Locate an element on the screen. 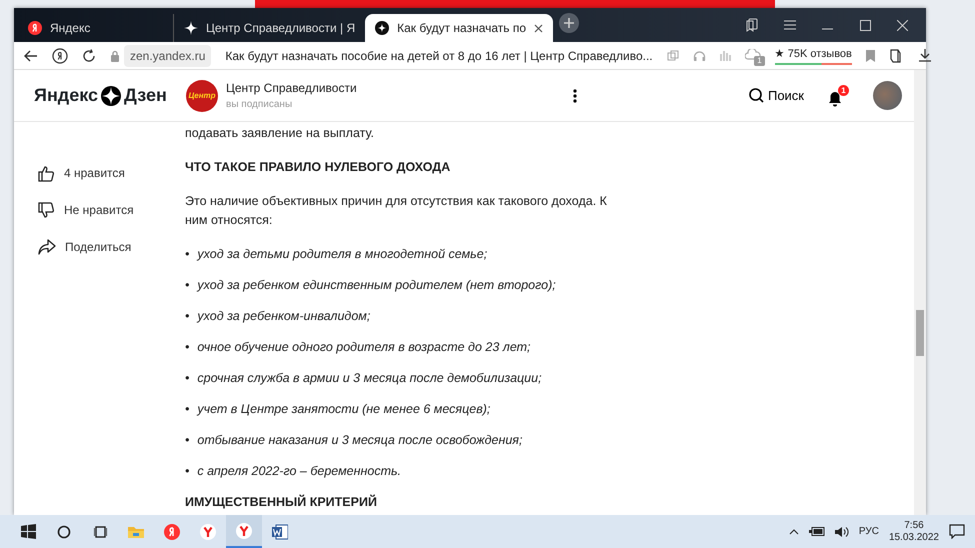 The width and height of the screenshot is (975, 548). list-item: срочная служба в армии и 3 месяца после демобилизации; is located at coordinates (369, 378).